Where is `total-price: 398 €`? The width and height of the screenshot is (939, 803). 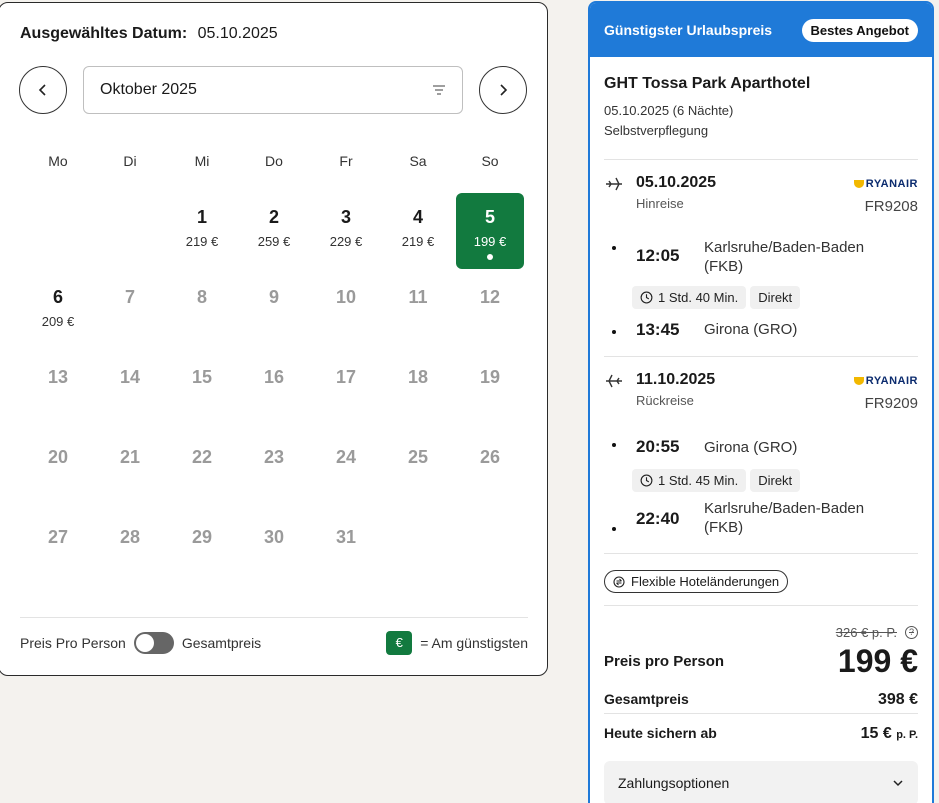 total-price: 398 € is located at coordinates (897, 699).